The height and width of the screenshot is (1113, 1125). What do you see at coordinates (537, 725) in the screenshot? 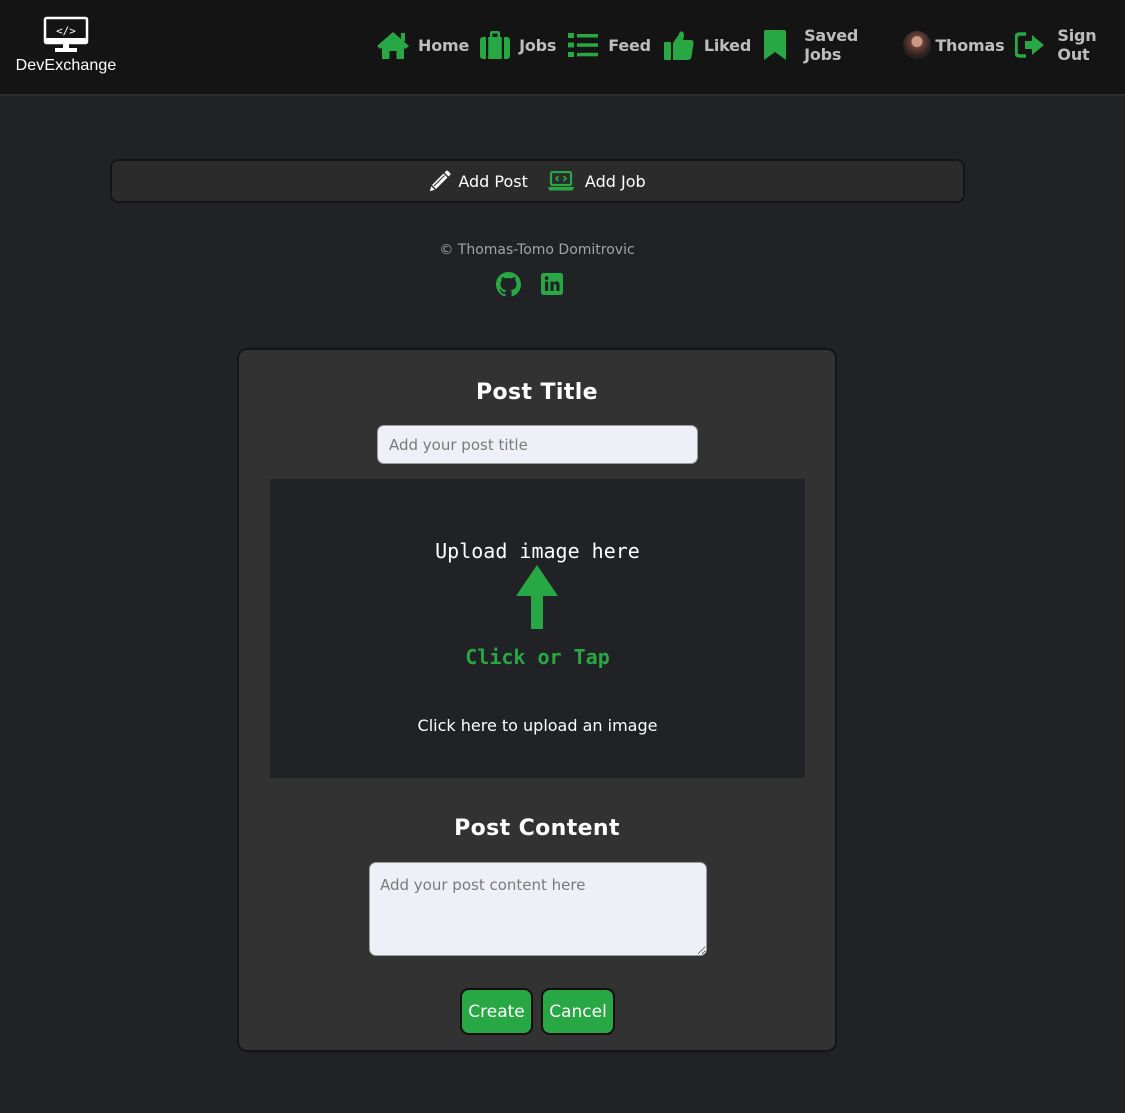
I see `upload-hint: Click here to upload an image` at bounding box center [537, 725].